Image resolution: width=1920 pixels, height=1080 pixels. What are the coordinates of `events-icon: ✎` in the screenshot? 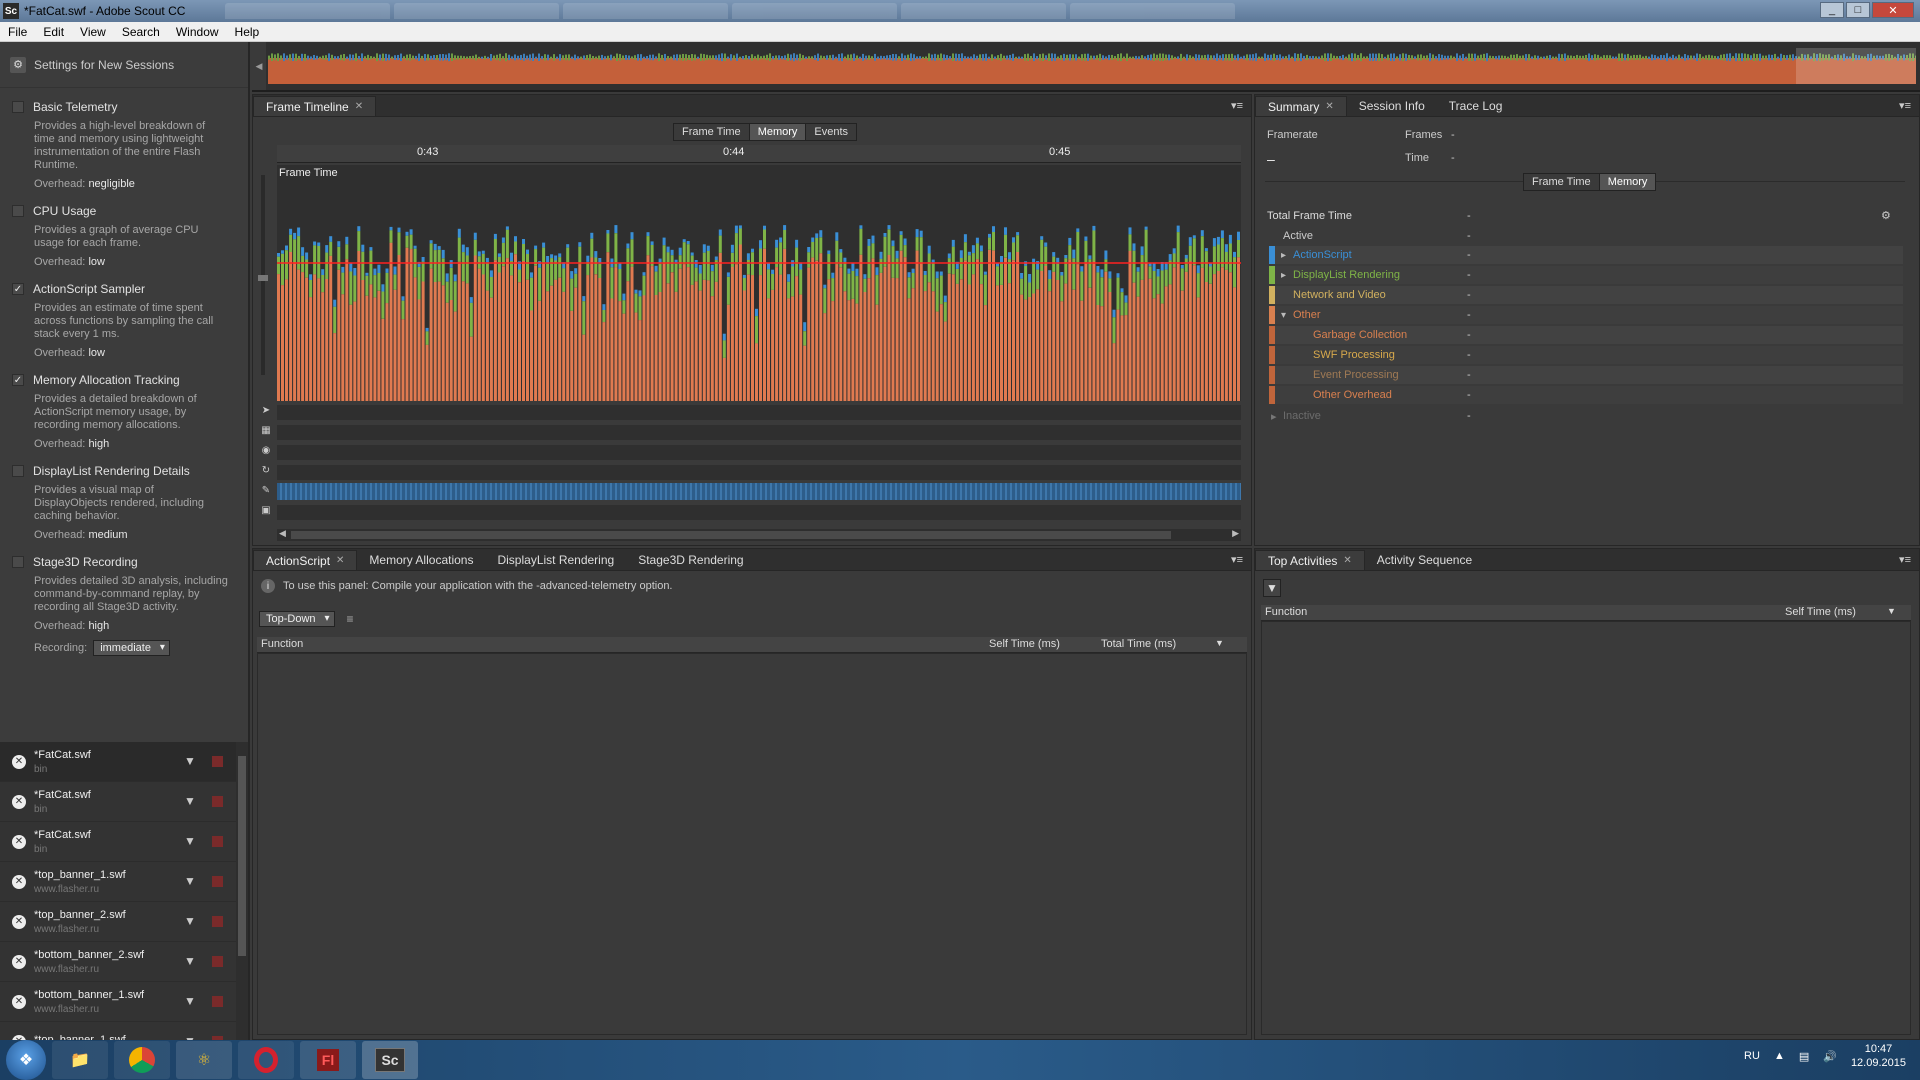 It's located at (266, 495).